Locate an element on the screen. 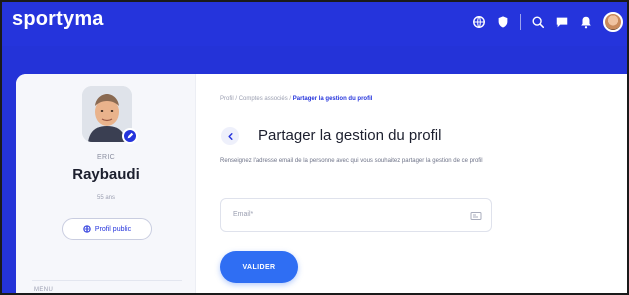 Image resolution: width=629 pixels, height=295 pixels. submit-button: VALIDER is located at coordinates (259, 267).